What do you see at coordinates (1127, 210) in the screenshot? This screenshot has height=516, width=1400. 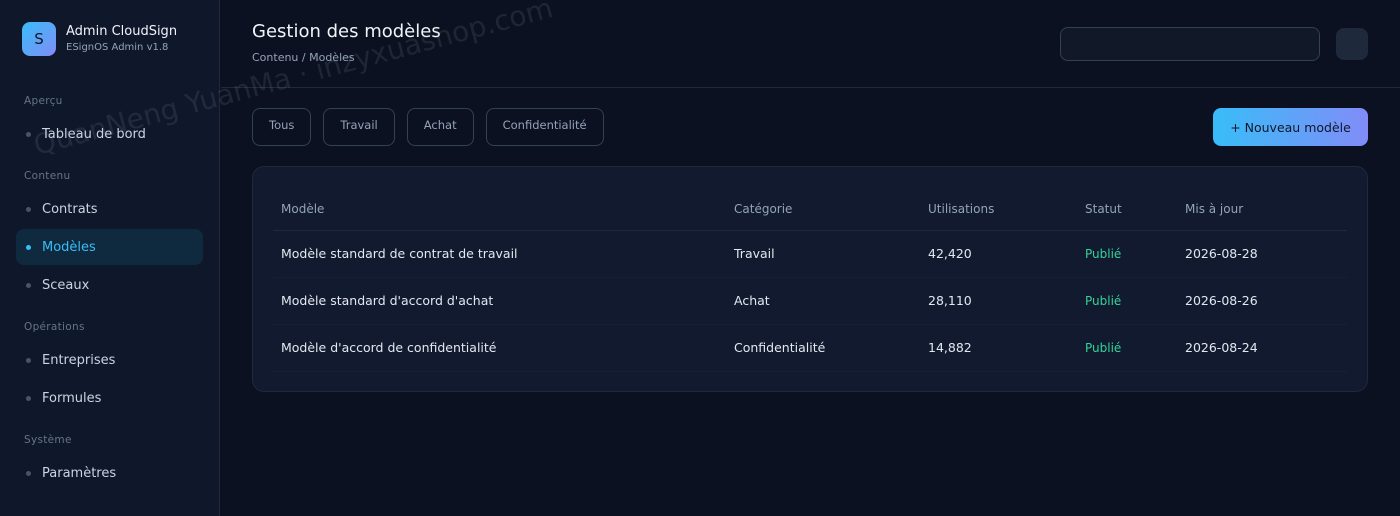 I see `column-header-statut: Statut` at bounding box center [1127, 210].